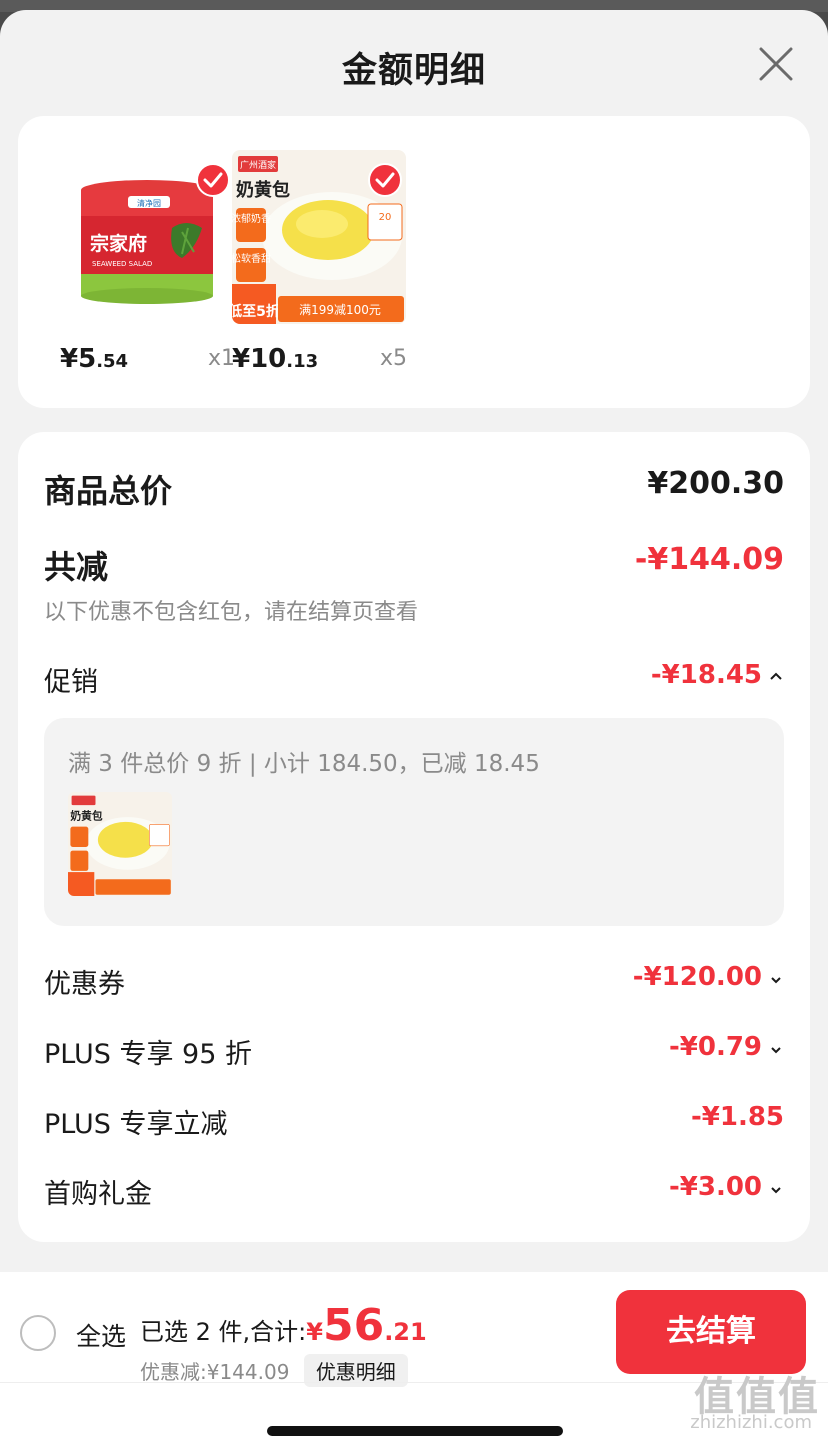 The height and width of the screenshot is (1446, 828). I want to click on svg-text: 20, so click(385, 217).